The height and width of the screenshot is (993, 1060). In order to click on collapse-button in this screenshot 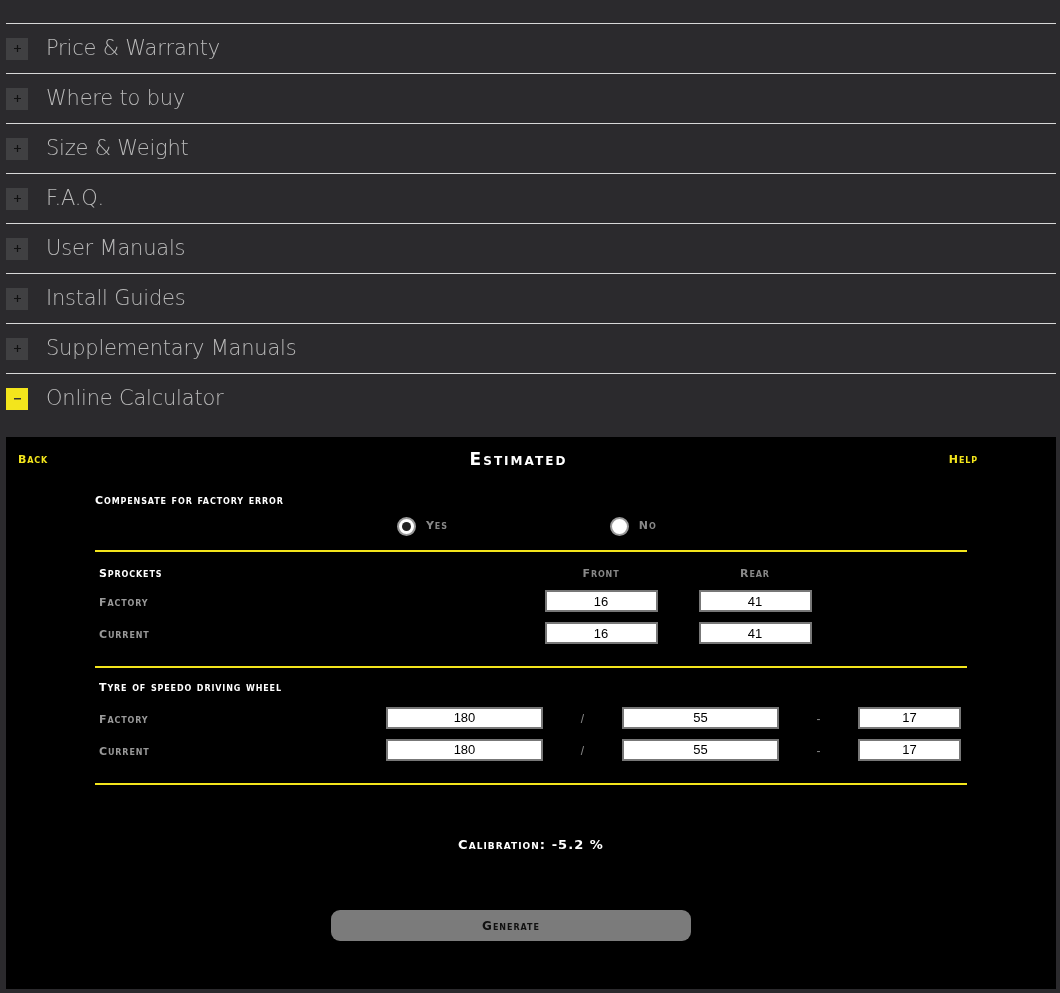, I will do `click(17, 399)`.